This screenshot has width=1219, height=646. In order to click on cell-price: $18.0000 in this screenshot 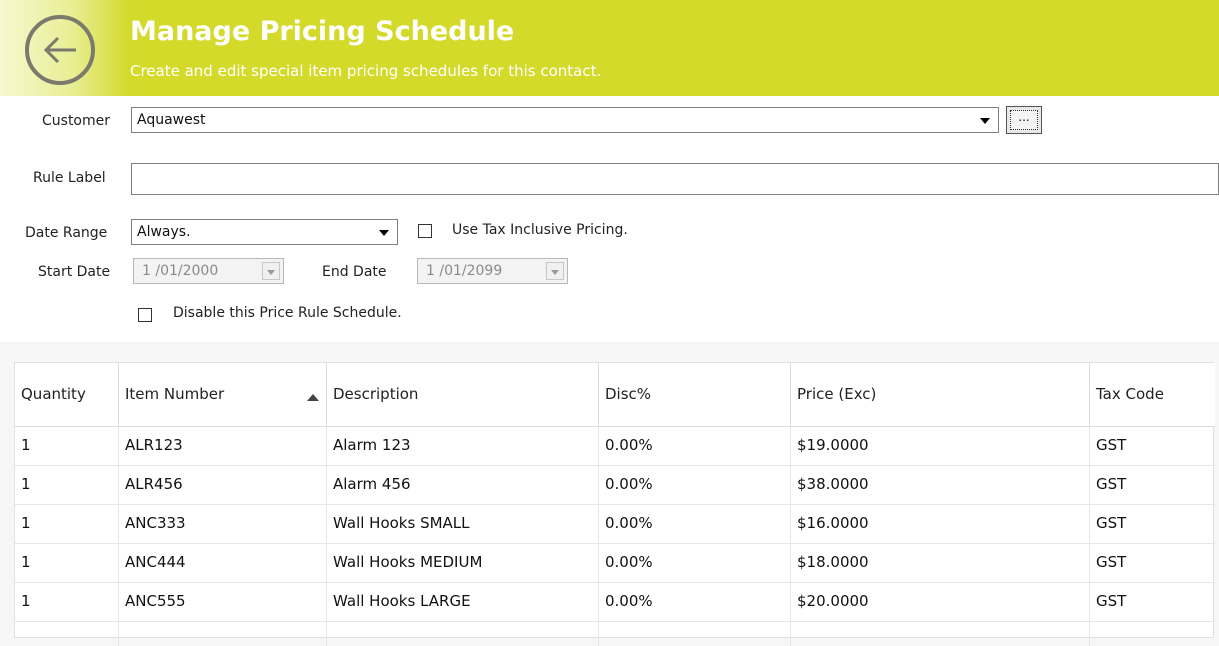, I will do `click(940, 563)`.